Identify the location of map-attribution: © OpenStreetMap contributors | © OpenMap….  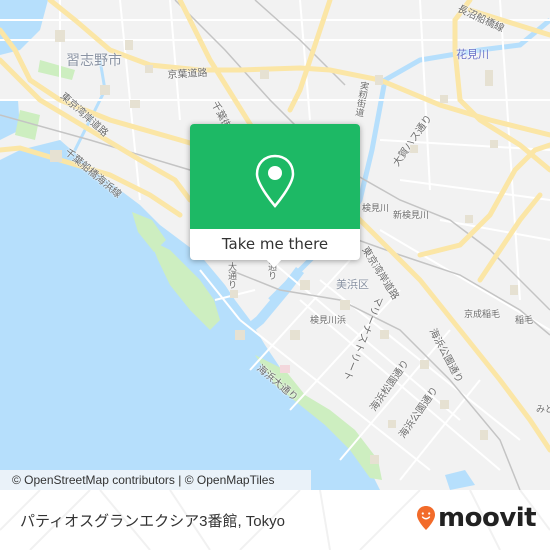
(155, 480).